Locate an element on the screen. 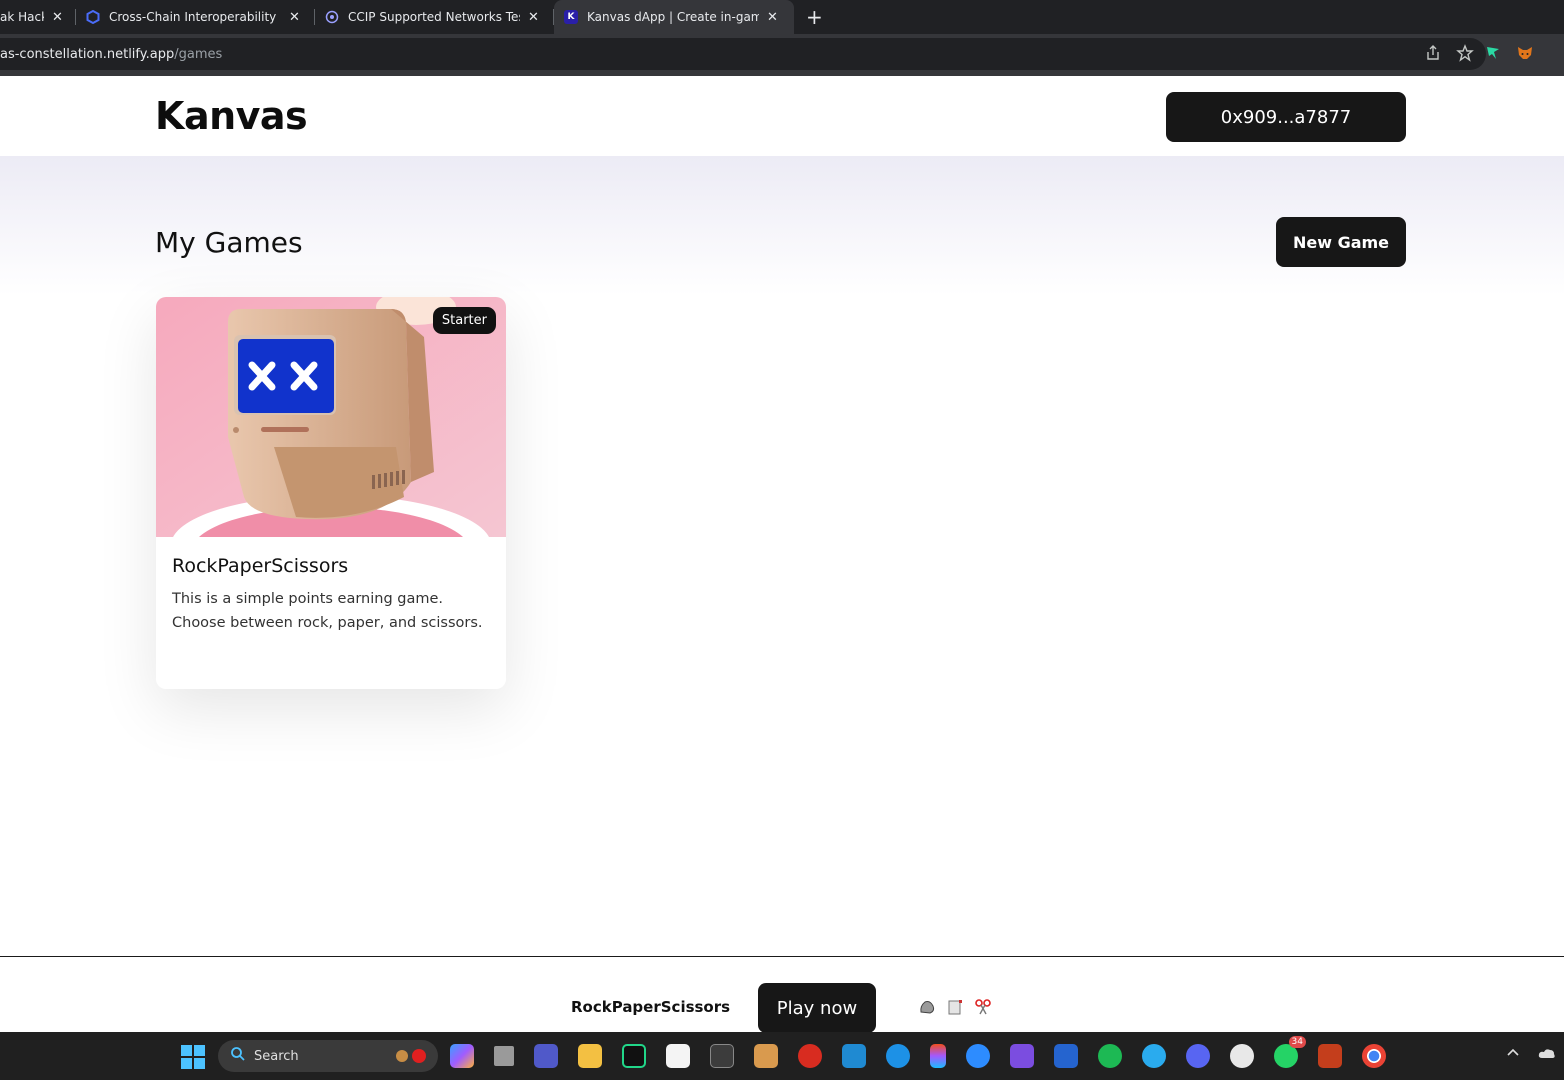 This screenshot has height=1080, width=1564. tab-ccip-networks: CCIP Supported Networks Testn ✕ is located at coordinates (434, 17).